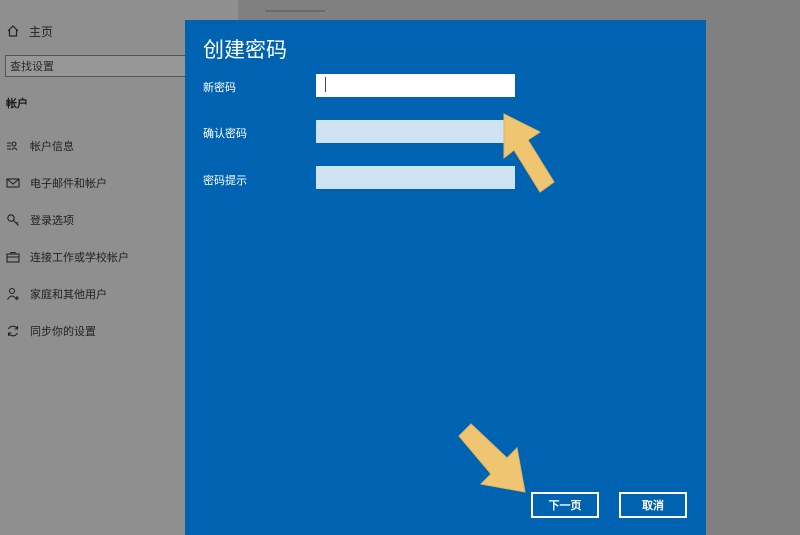 The width and height of the screenshot is (800, 535). I want to click on confirm-password-label: 确认密码, so click(225, 133).